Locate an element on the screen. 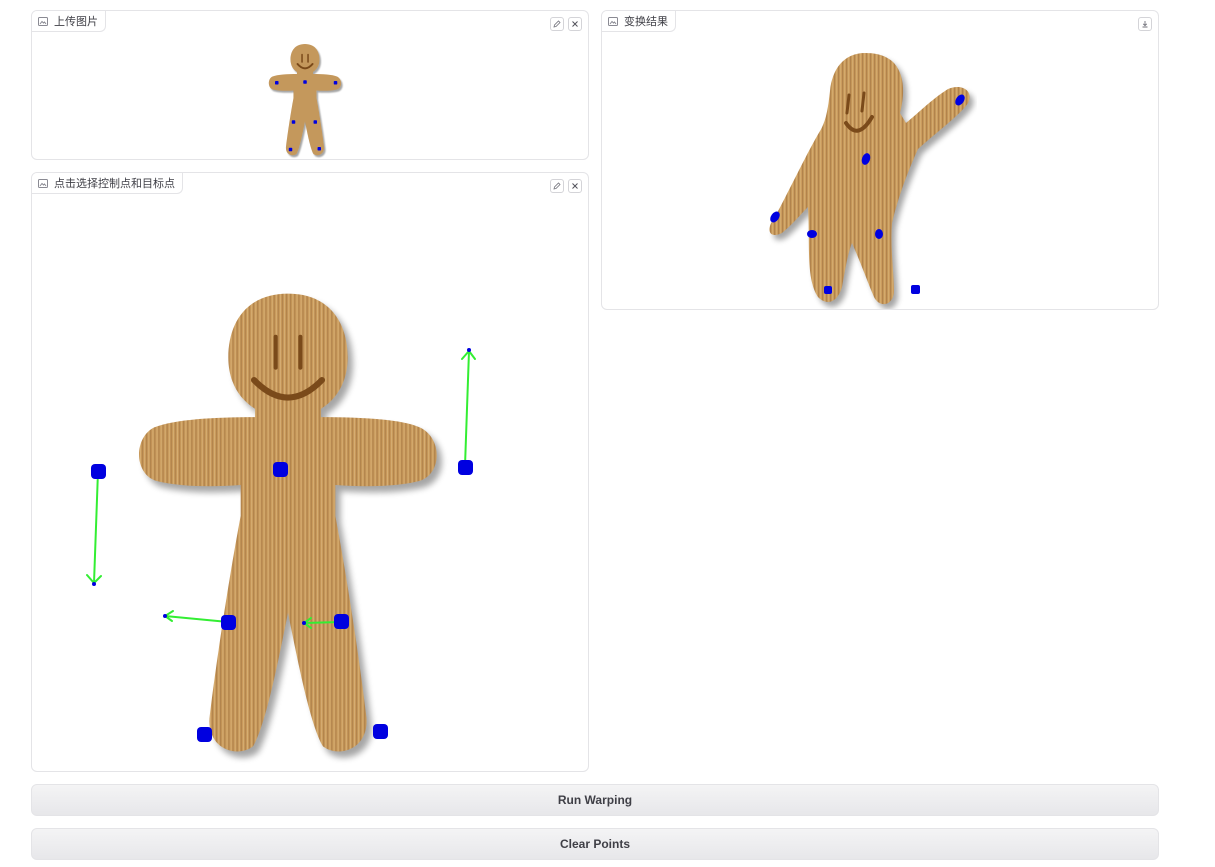  upload-image-panel: 上传图片 is located at coordinates (310, 85).